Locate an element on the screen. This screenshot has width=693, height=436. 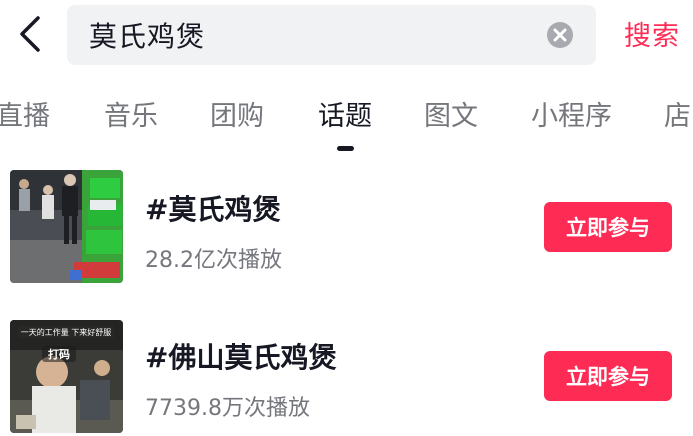
search-button: 搜索 is located at coordinates (652, 33).